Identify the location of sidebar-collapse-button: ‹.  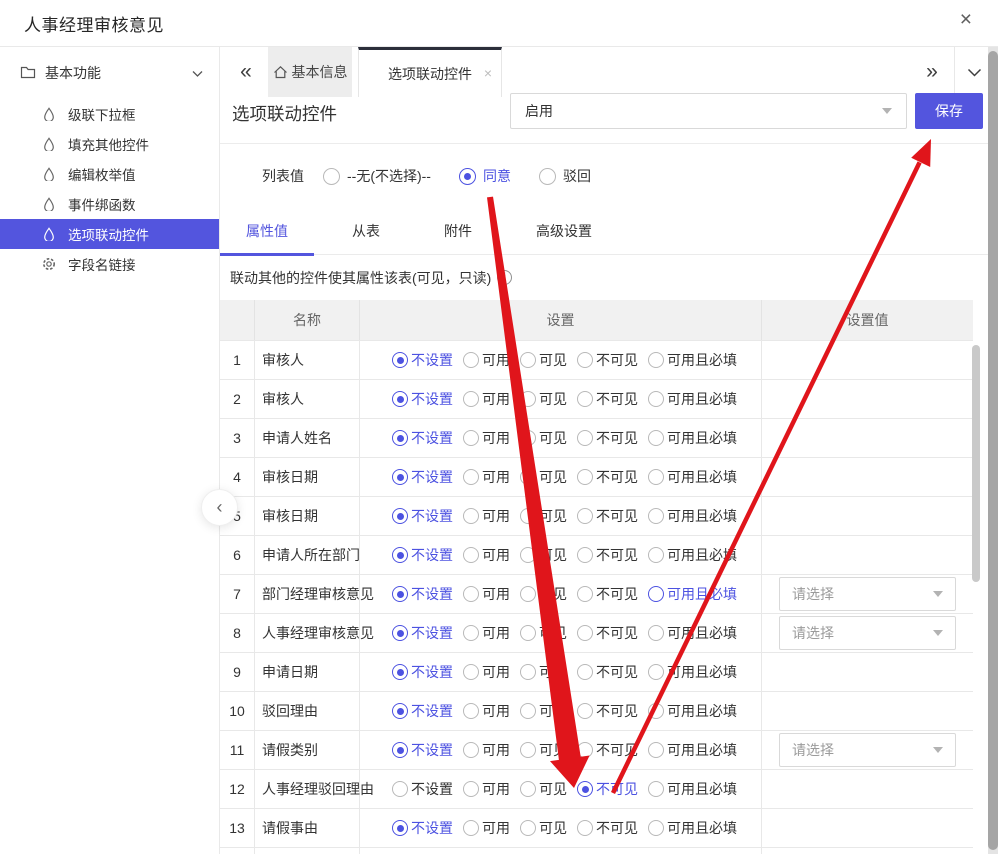
(219, 507).